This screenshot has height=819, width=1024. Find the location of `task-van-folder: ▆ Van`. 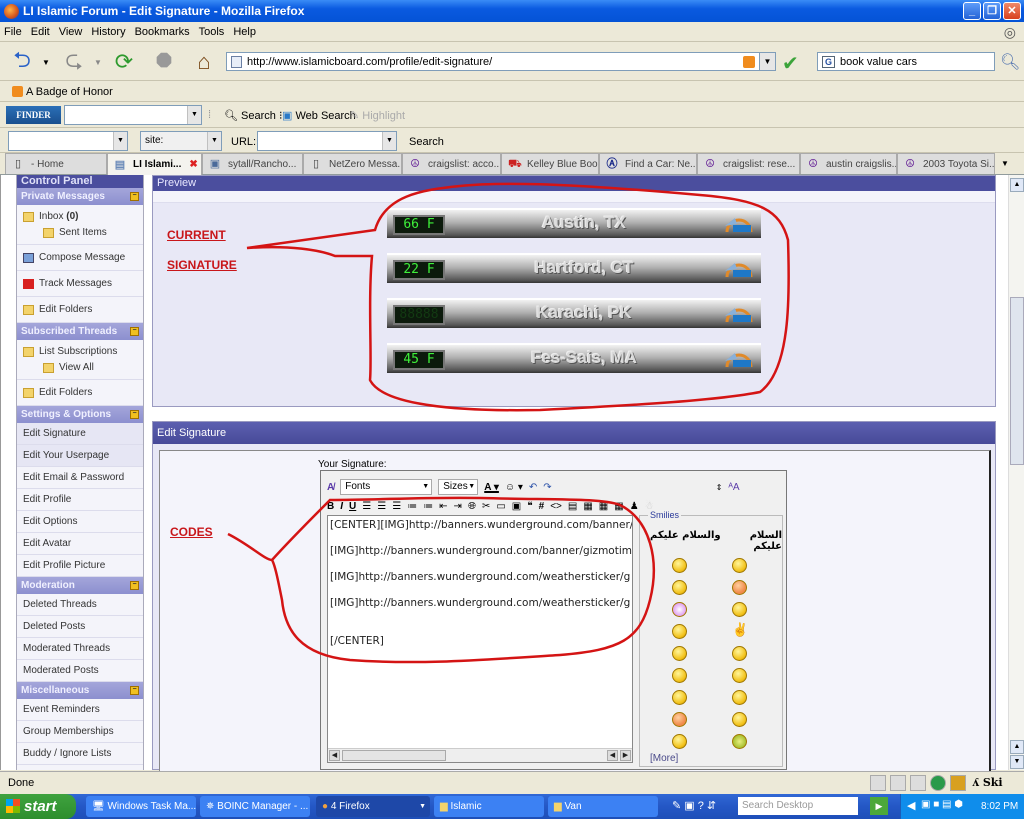

task-van-folder: ▆ Van is located at coordinates (603, 806).